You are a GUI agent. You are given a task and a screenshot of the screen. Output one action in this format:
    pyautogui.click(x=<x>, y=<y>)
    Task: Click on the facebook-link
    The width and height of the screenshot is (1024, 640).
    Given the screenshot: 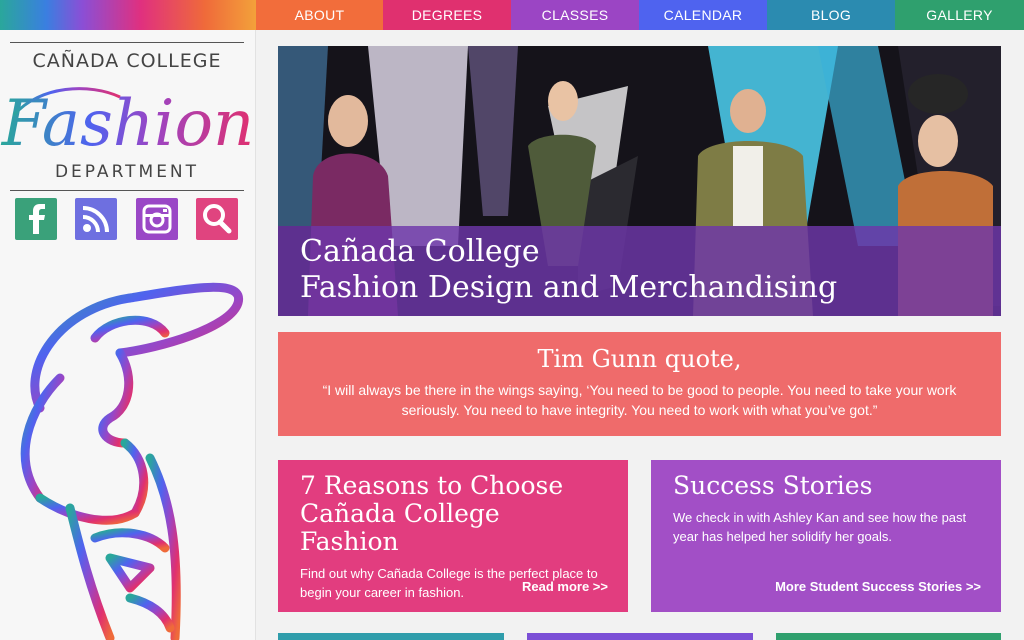 What is the action you would take?
    pyautogui.click(x=36, y=219)
    